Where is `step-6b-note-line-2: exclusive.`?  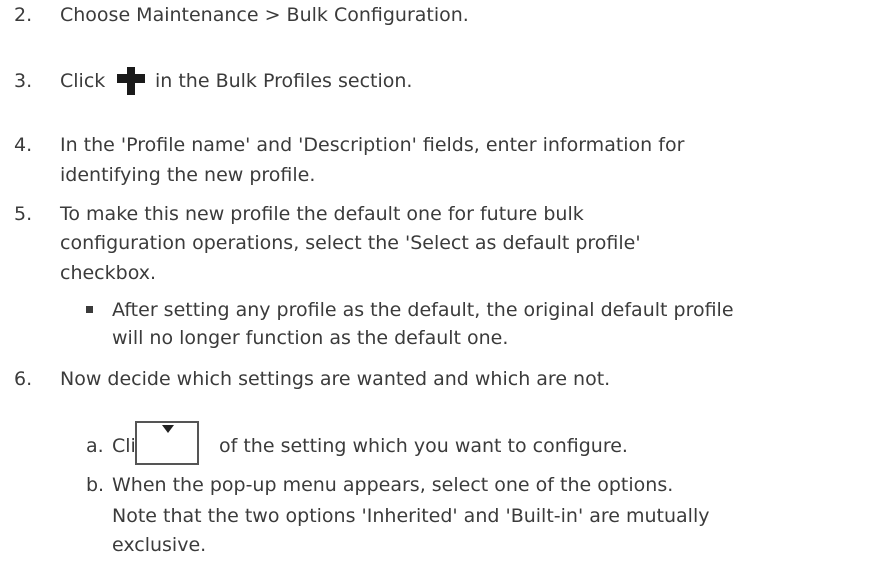 step-6b-note-line-2: exclusive. is located at coordinates (159, 545).